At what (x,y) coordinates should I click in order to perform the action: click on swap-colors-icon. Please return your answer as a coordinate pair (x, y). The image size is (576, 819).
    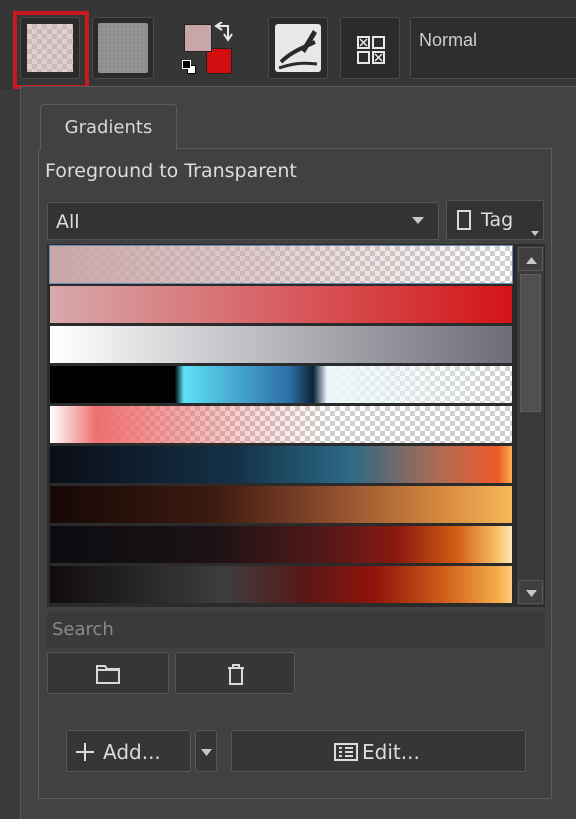
    Looking at the image, I should click on (225, 34).